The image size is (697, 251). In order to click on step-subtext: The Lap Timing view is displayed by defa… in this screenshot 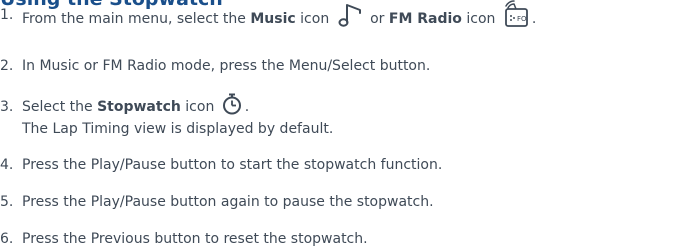, I will do `click(178, 129)`.